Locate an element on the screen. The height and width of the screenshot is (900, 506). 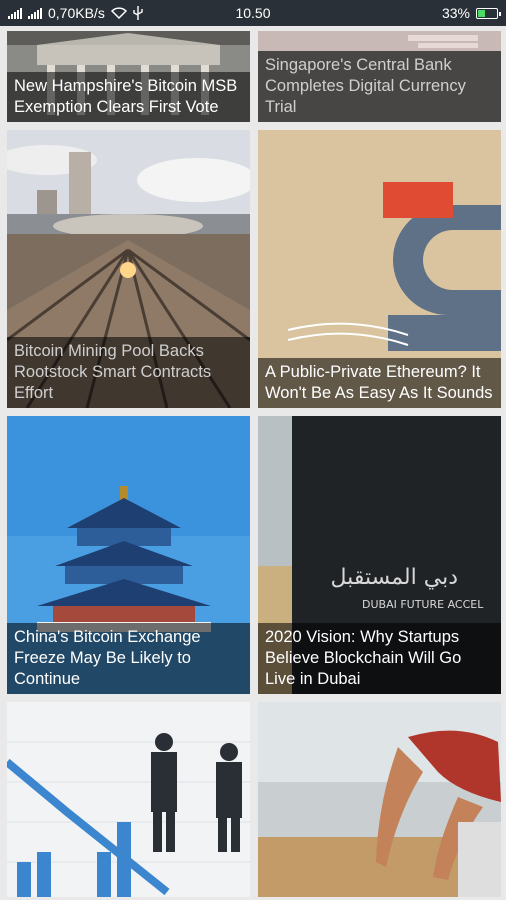
sprinter-image is located at coordinates (379, 799).